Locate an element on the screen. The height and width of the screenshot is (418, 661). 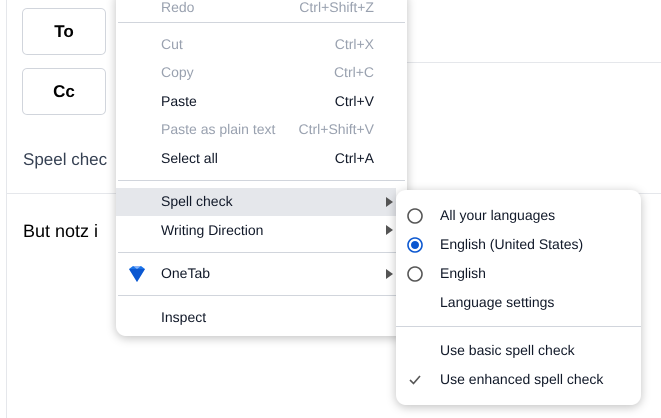
menu-item: English (United States) is located at coordinates (518, 244).